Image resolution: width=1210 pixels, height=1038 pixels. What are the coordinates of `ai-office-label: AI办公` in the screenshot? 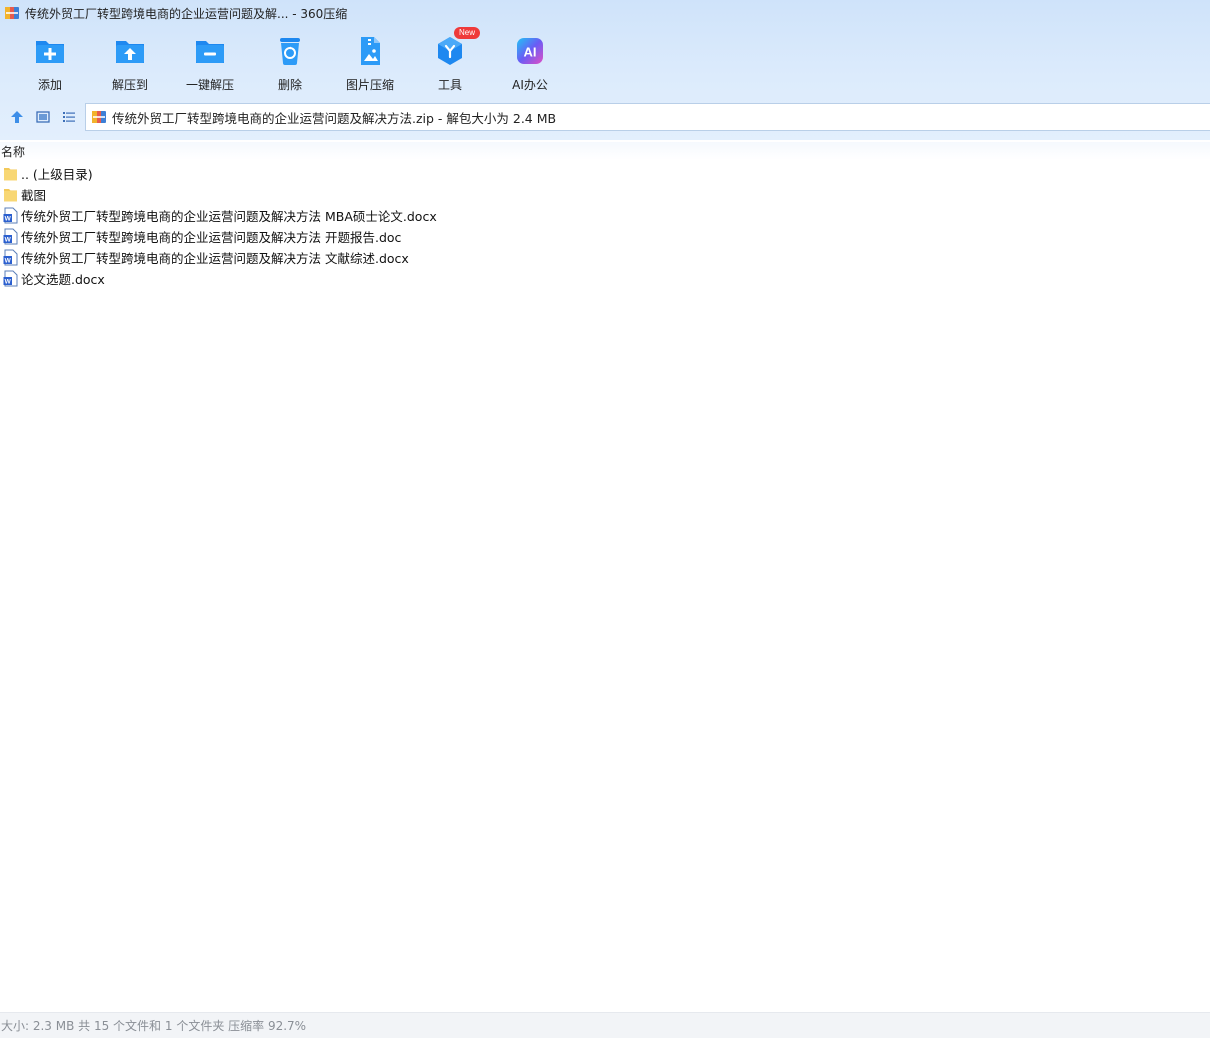 It's located at (530, 85).